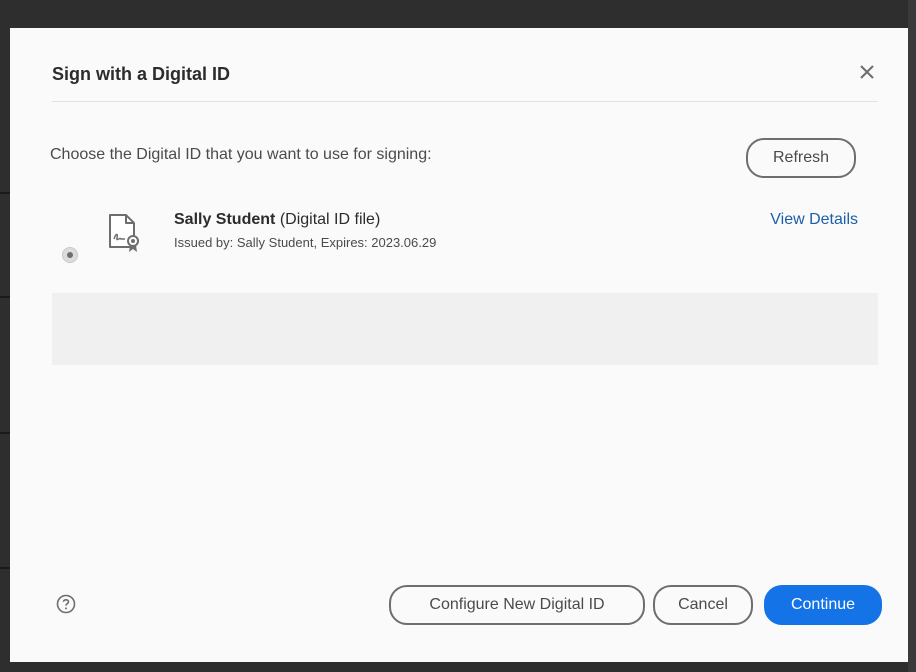 This screenshot has width=916, height=672. What do you see at coordinates (912, 336) in the screenshot?
I see `backdrop-edge` at bounding box center [912, 336].